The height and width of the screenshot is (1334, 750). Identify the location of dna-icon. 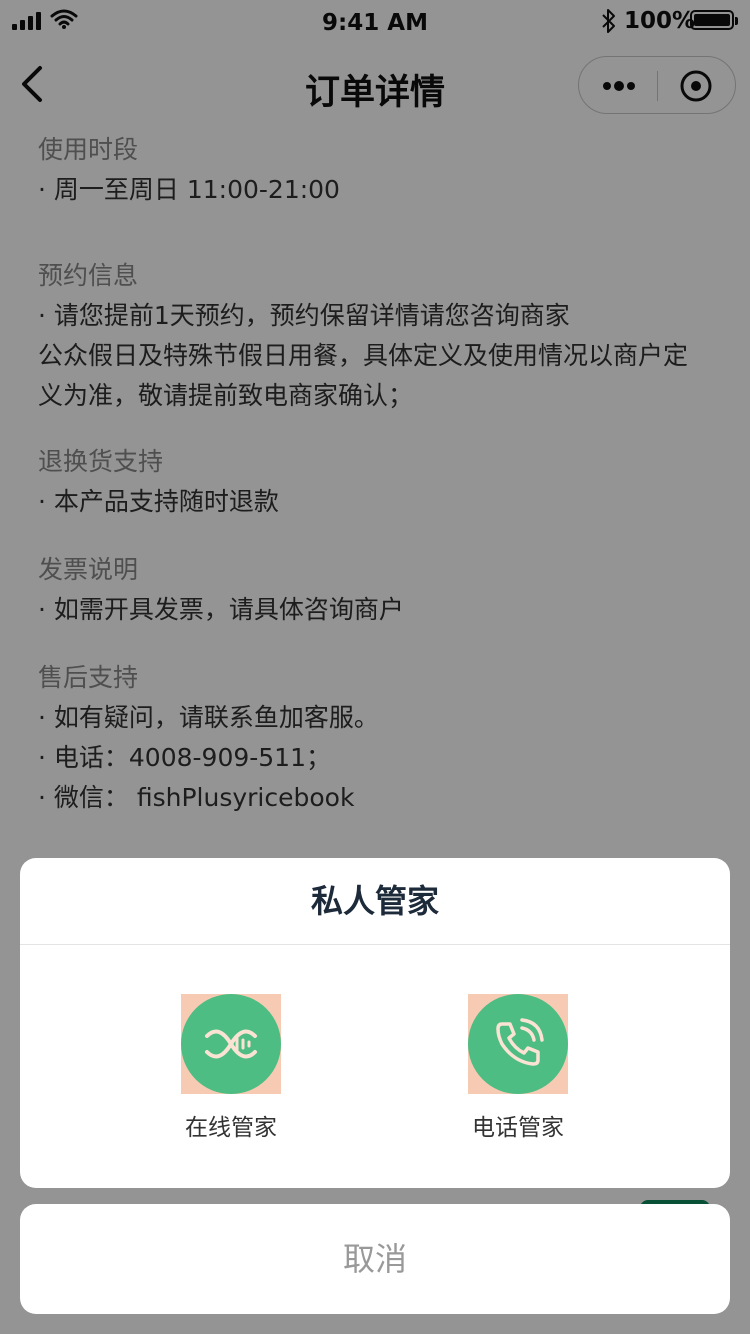
(231, 1044).